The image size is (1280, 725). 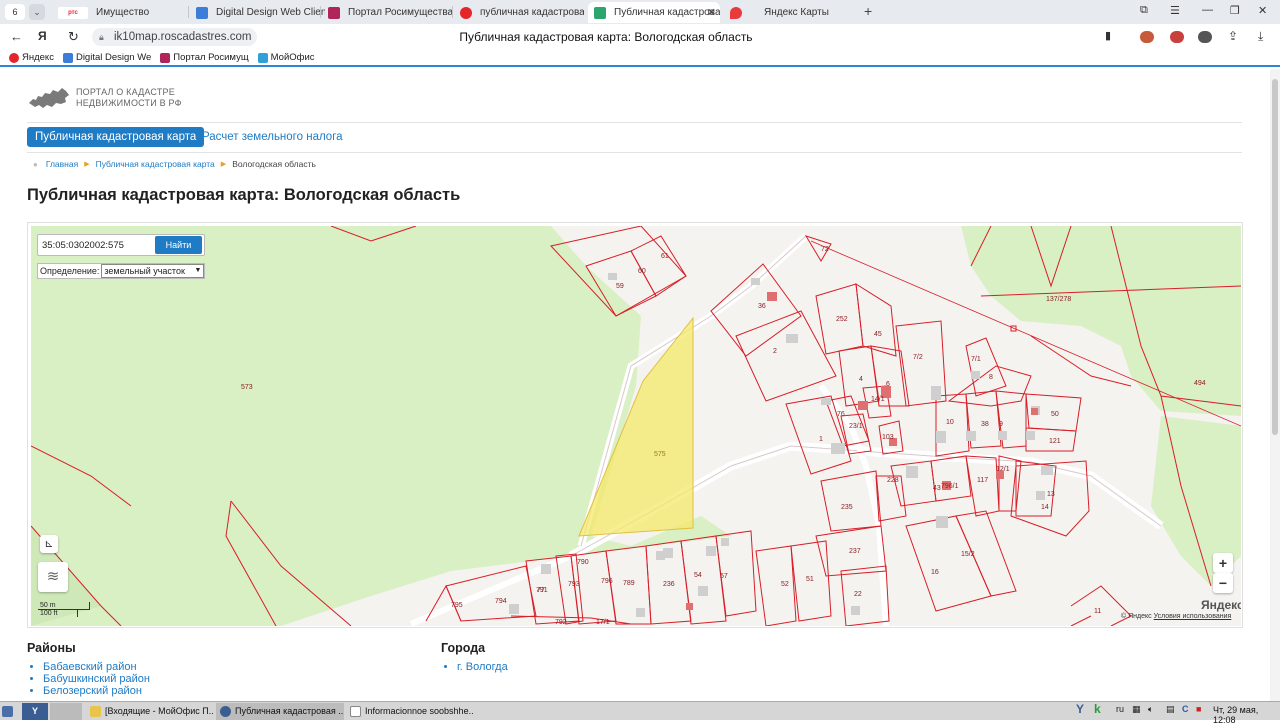 What do you see at coordinates (574, 584) in the screenshot?
I see `parcel-label: 793` at bounding box center [574, 584].